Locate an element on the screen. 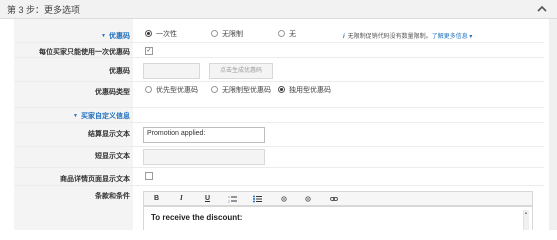  checkout-display-label: 结算显示文本 is located at coordinates (109, 134).